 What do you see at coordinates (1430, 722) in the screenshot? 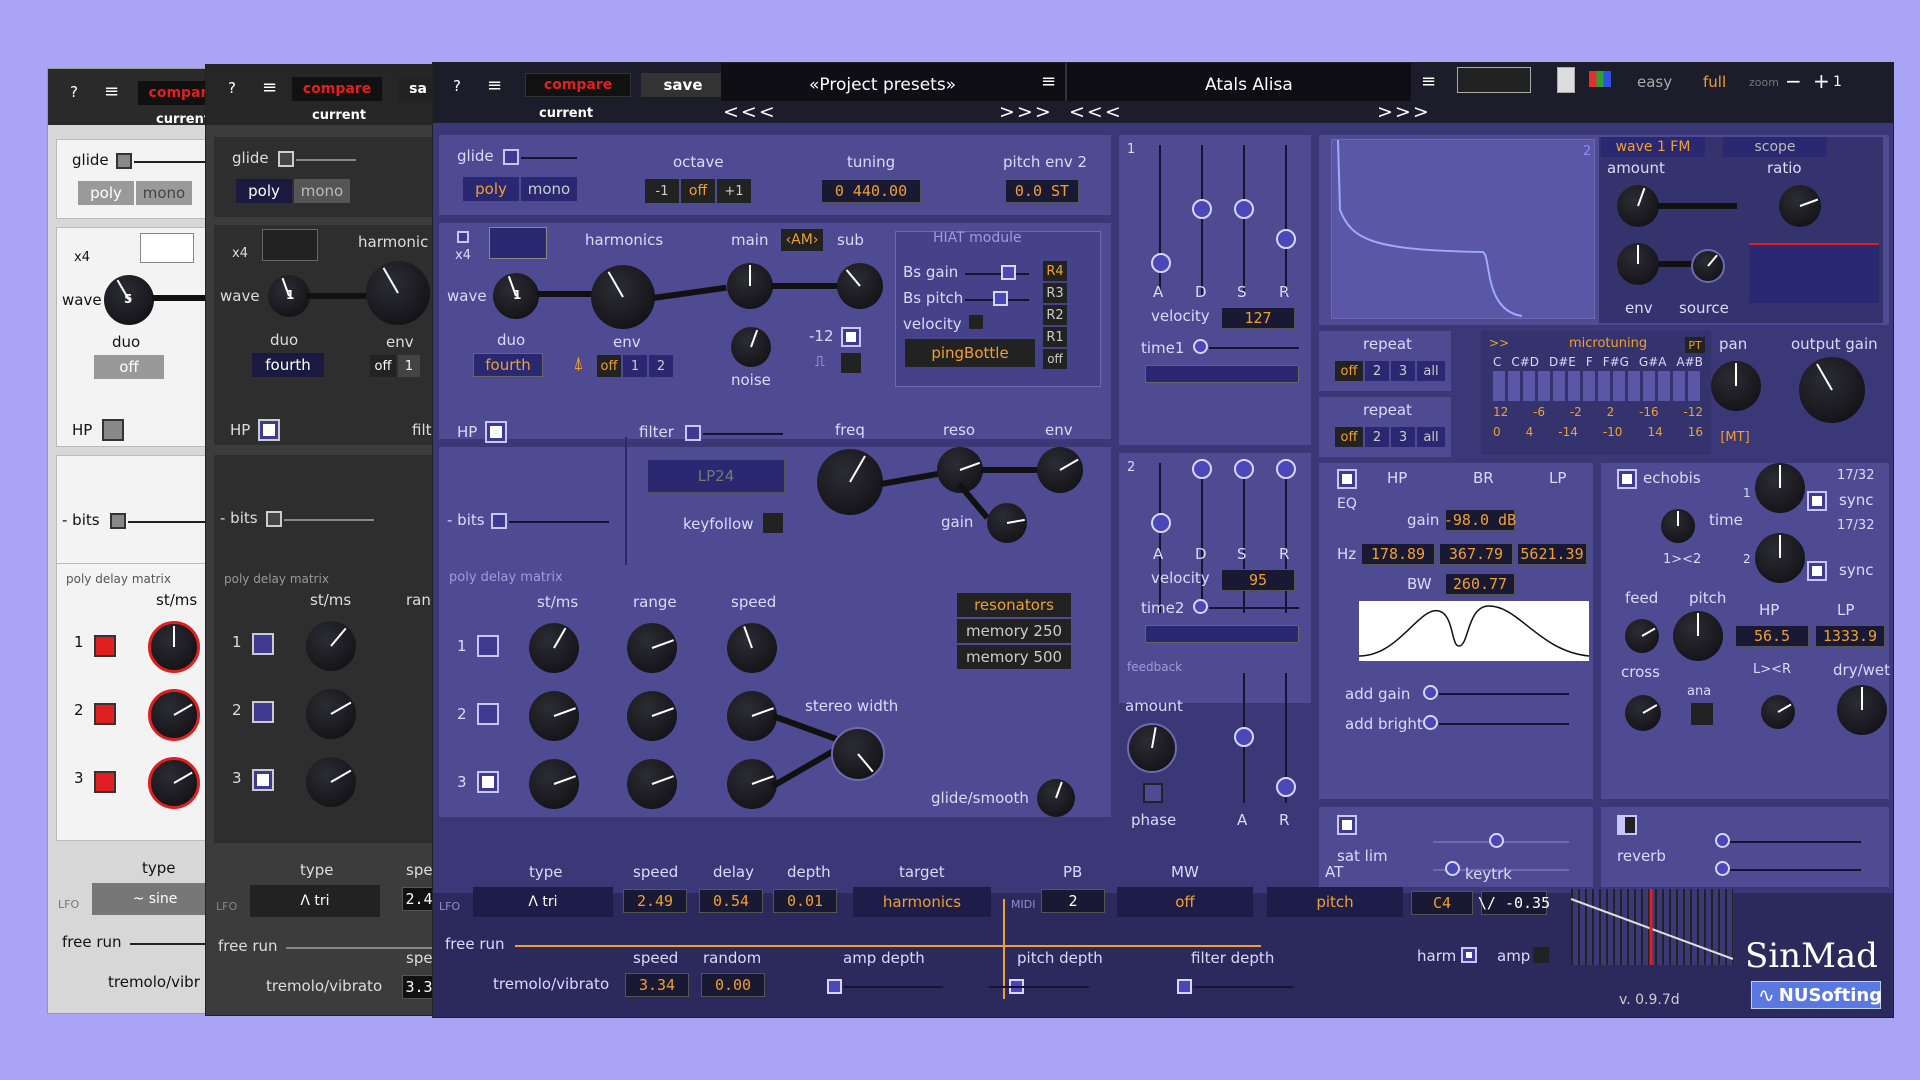
I see `add-bright-slider` at bounding box center [1430, 722].